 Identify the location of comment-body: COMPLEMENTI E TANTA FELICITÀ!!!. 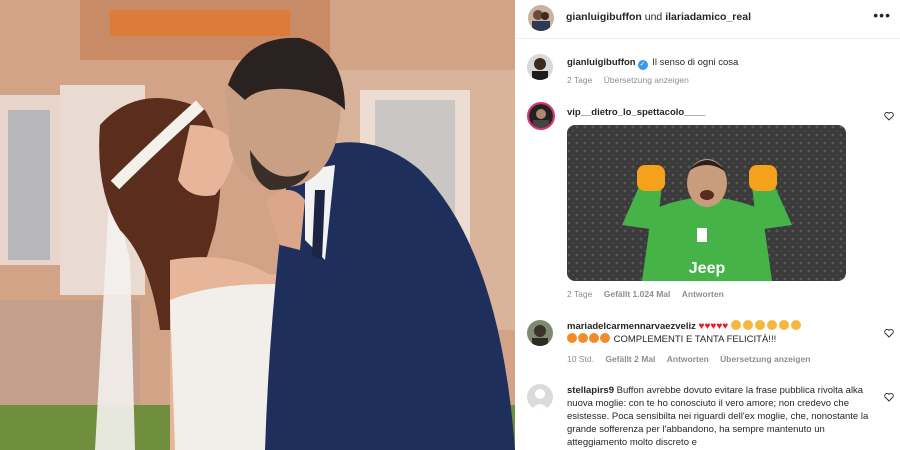
(695, 339).